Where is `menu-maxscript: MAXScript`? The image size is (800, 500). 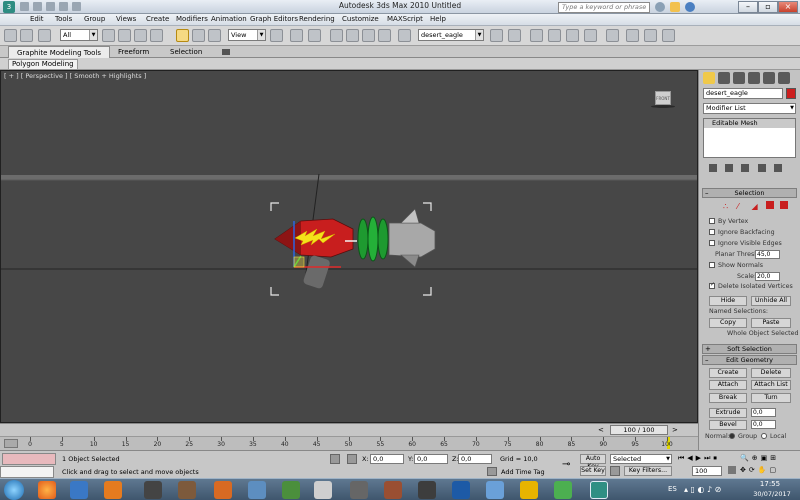
menu-maxscript: MAXScript is located at coordinates (405, 19).